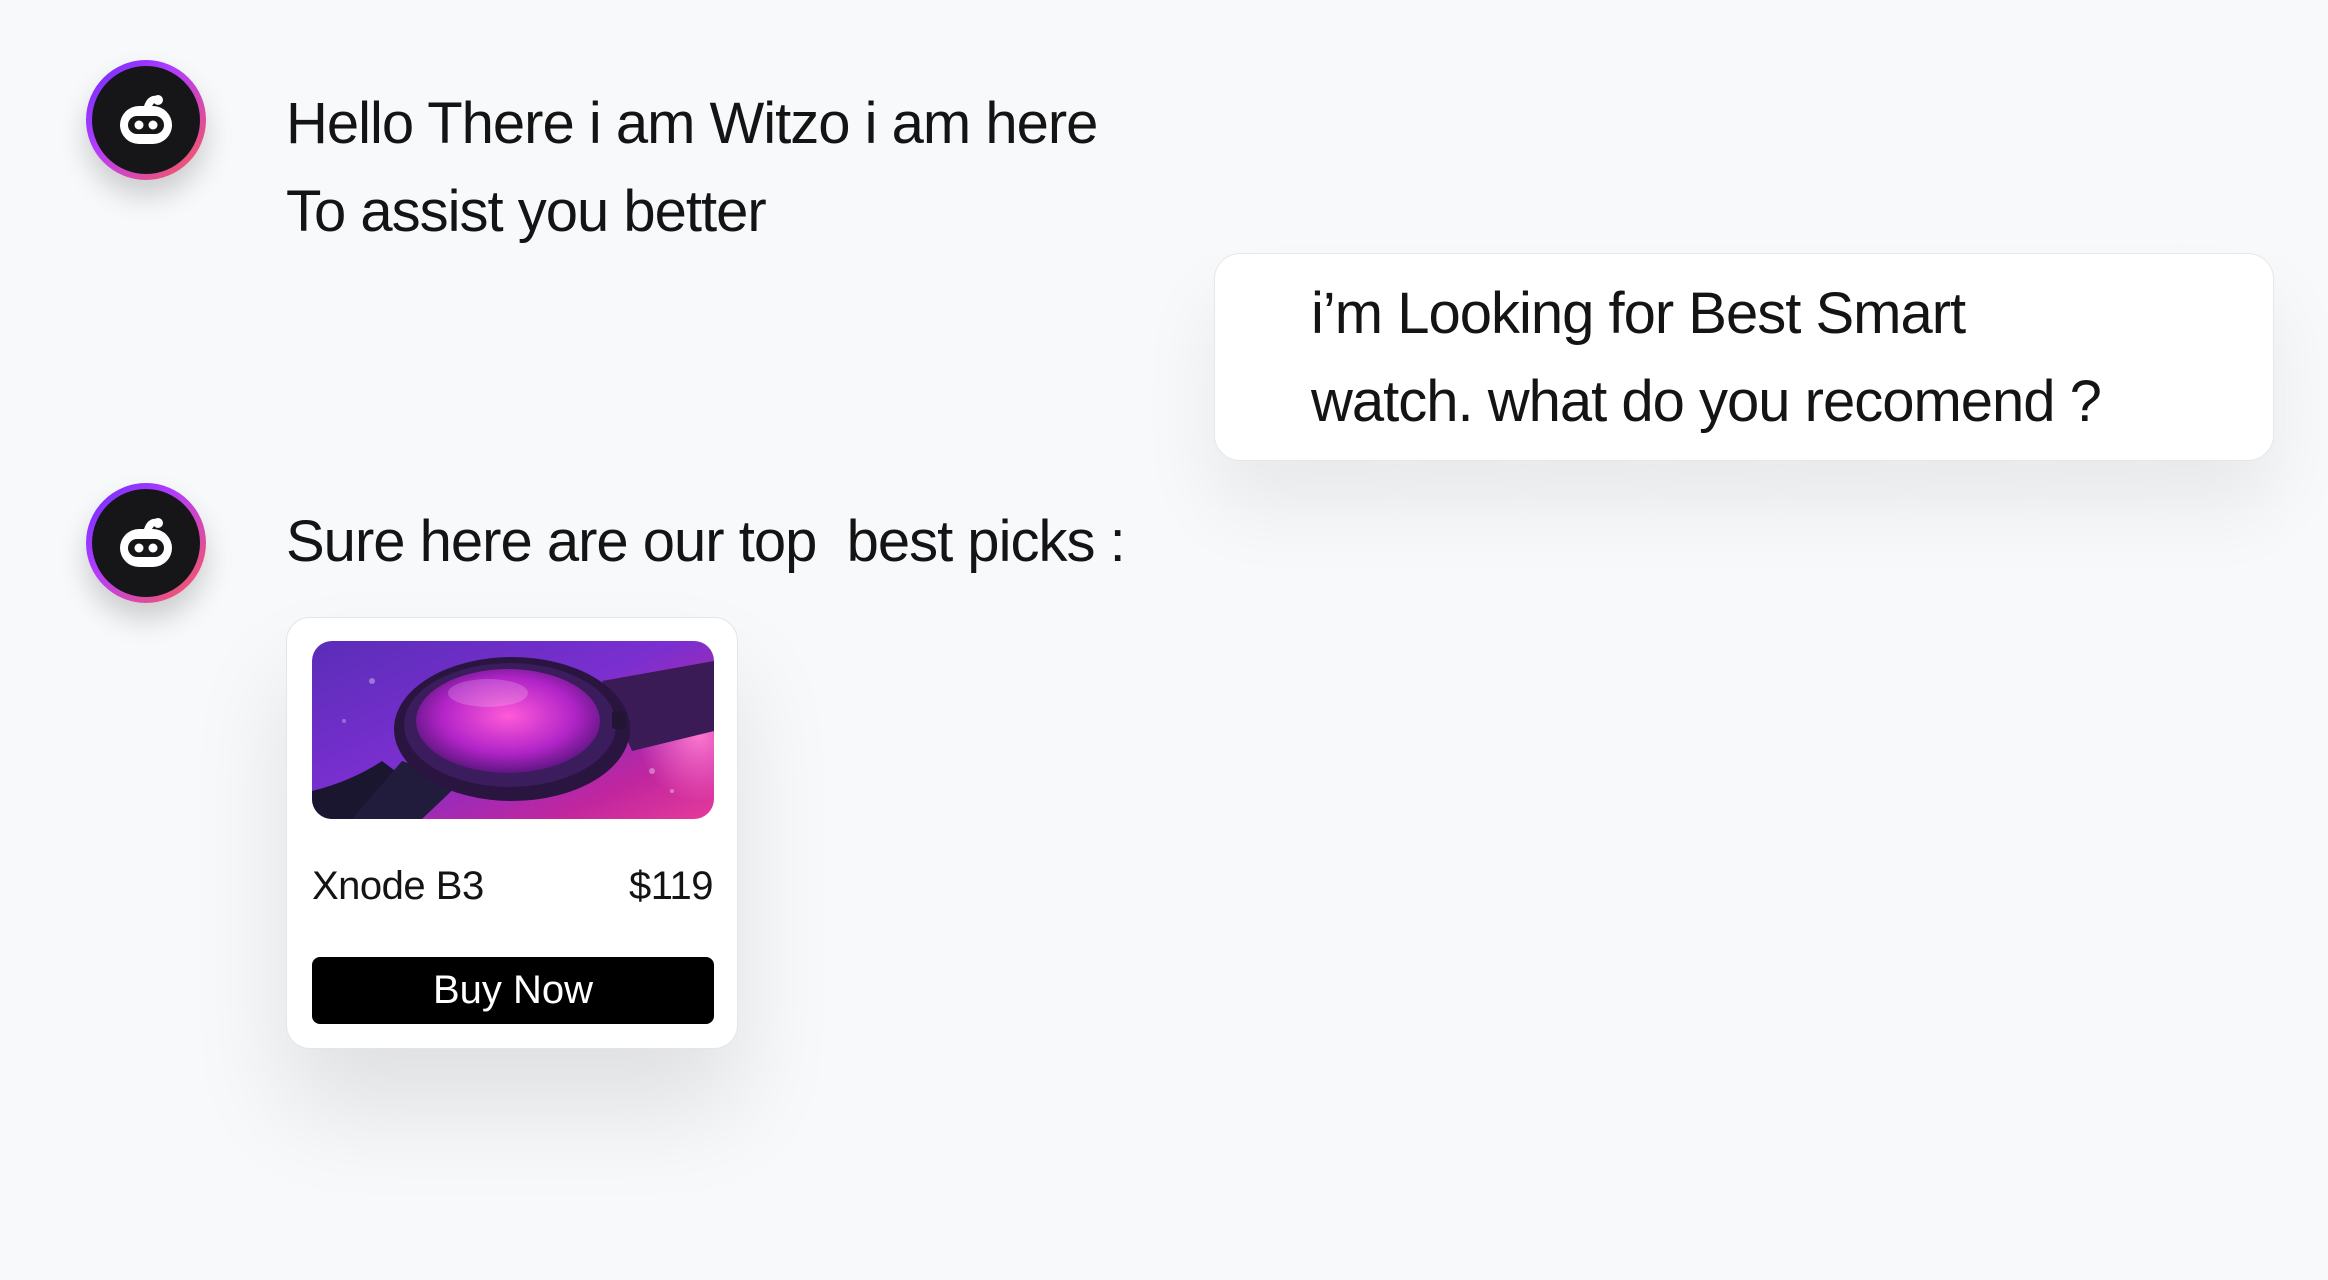 The height and width of the screenshot is (1280, 2328). Describe the element at coordinates (512, 833) in the screenshot. I see `product-card: Xnode B3 $119 Buy Now` at that location.